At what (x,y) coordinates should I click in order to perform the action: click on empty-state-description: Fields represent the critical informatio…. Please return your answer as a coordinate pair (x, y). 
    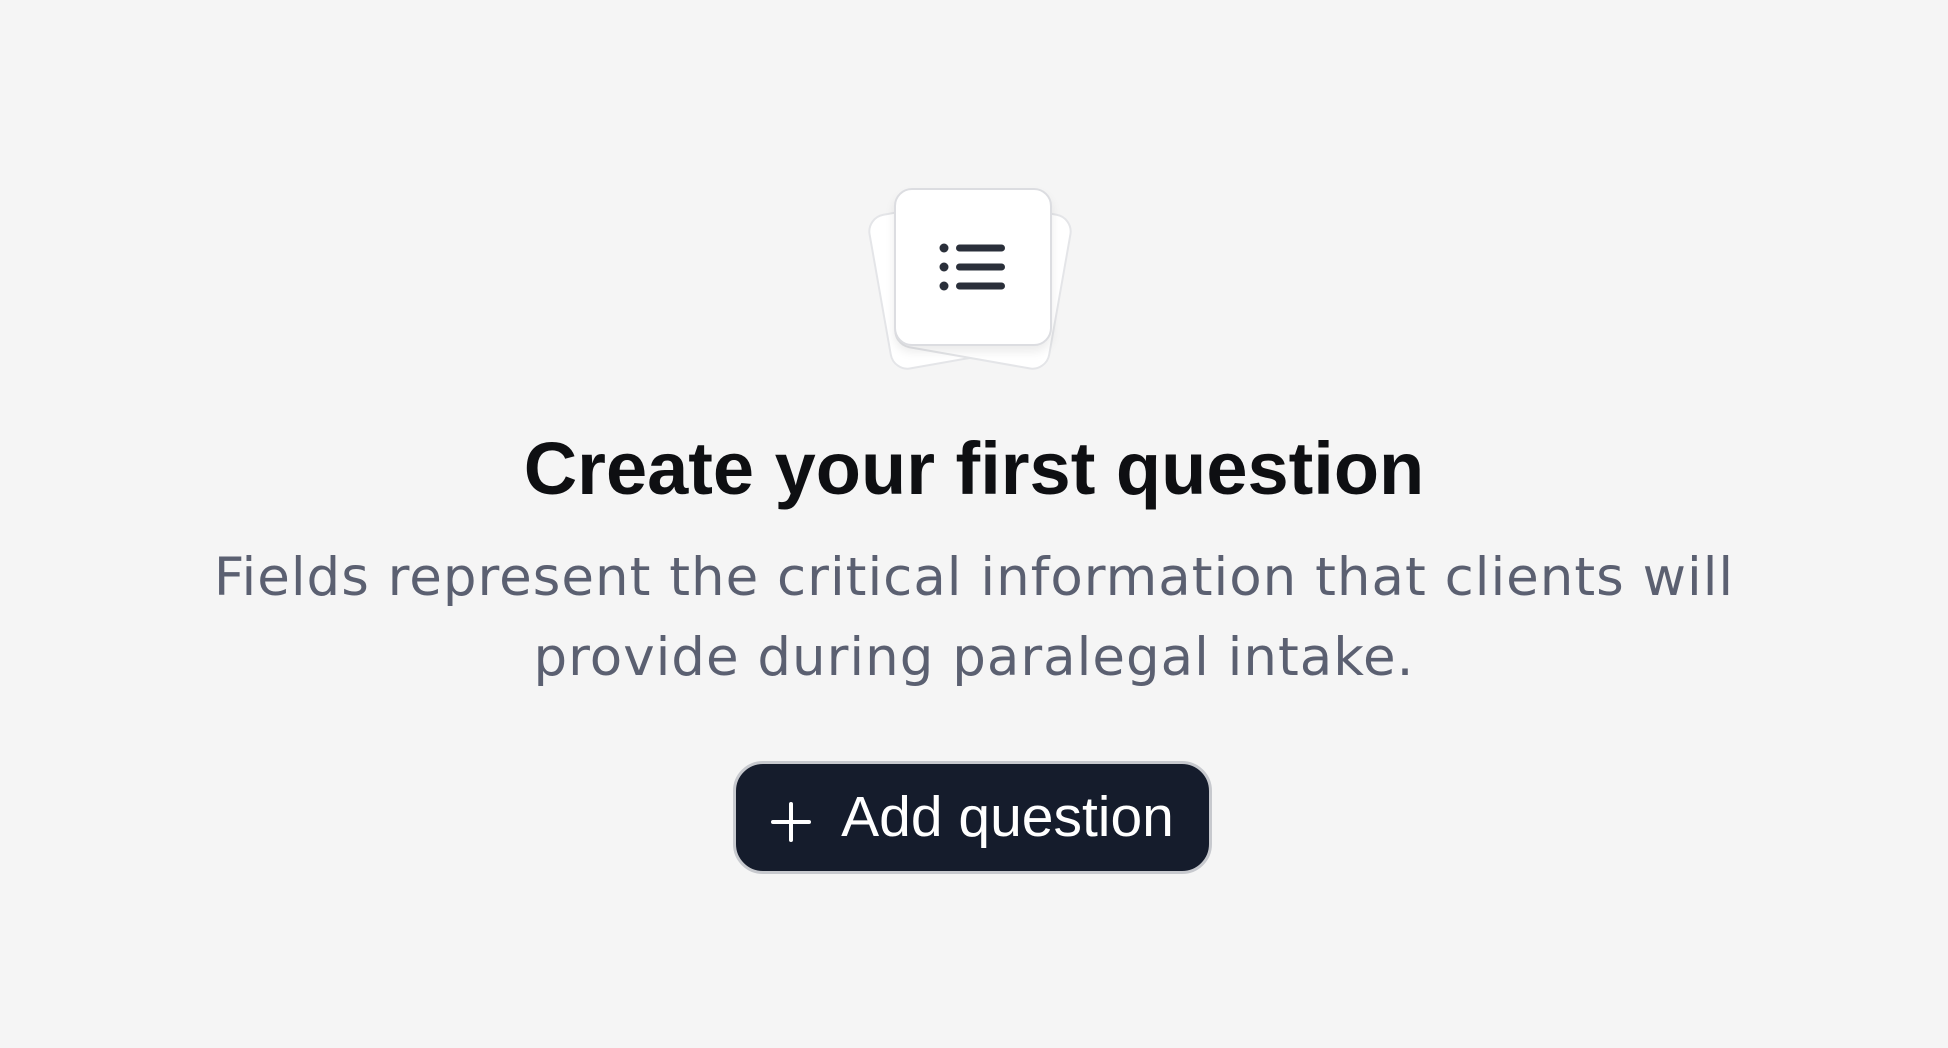
    Looking at the image, I should click on (974, 617).